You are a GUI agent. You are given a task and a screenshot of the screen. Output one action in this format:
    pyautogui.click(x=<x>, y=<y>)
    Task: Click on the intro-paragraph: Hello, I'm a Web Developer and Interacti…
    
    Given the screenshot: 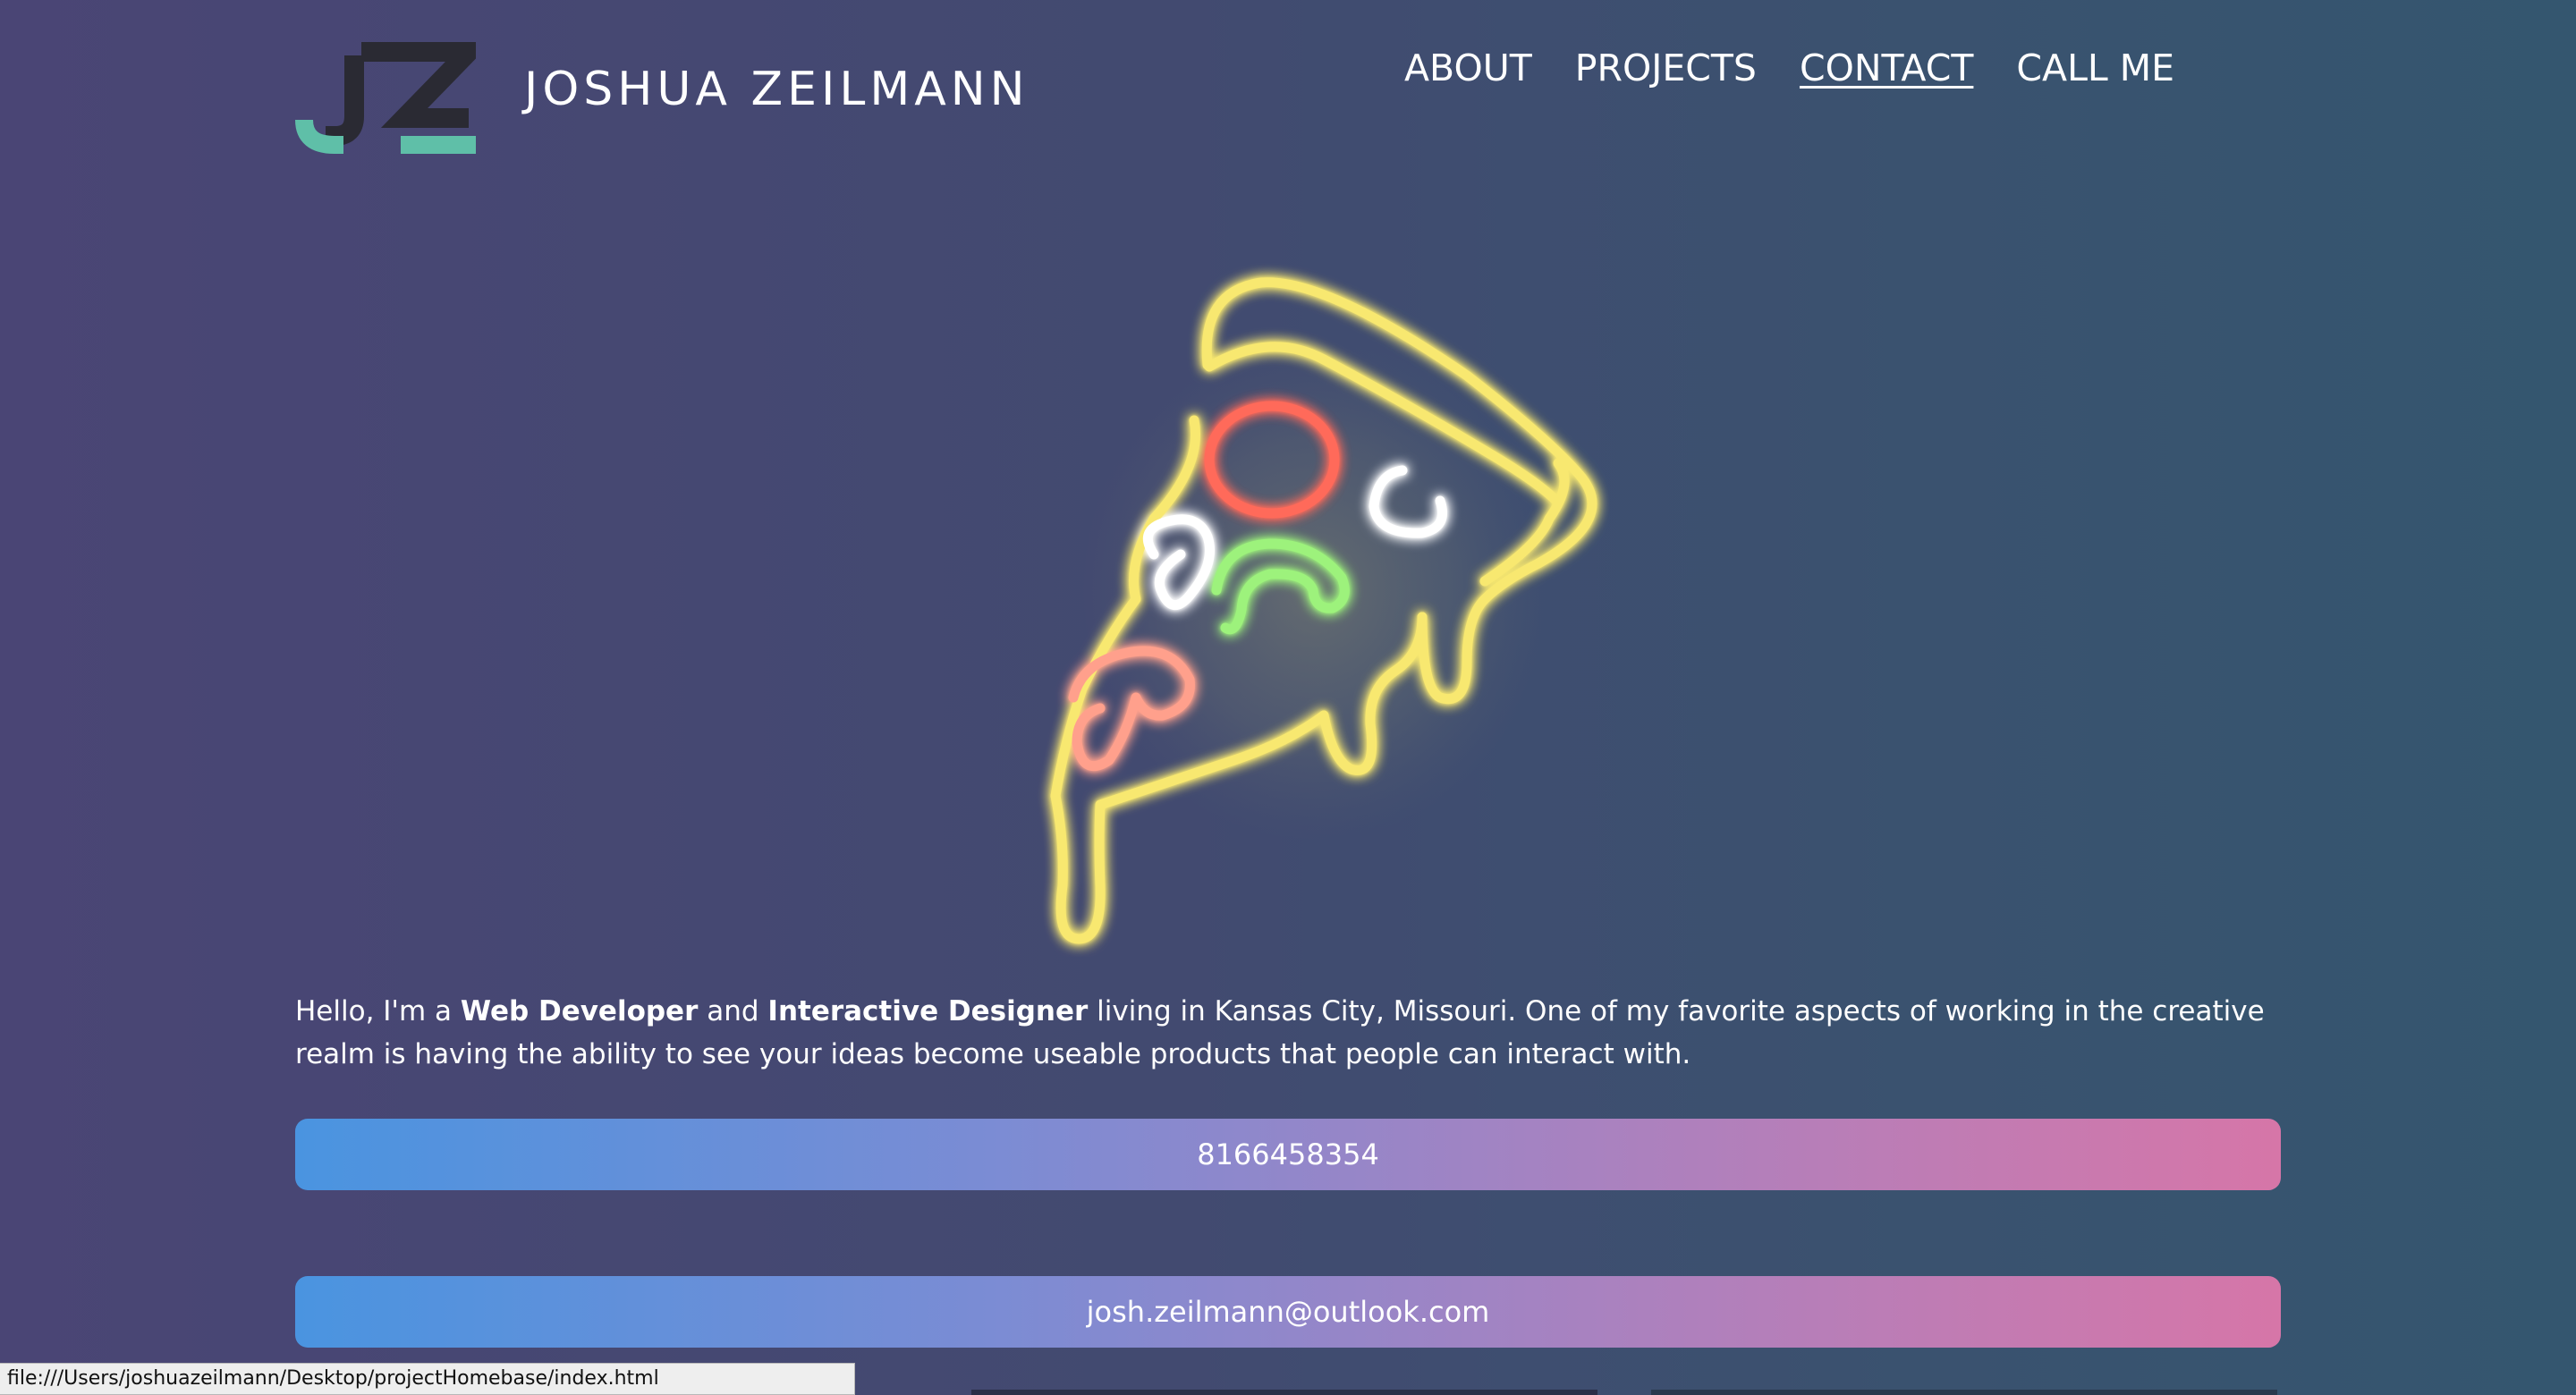 What is the action you would take?
    pyautogui.click(x=1292, y=1033)
    